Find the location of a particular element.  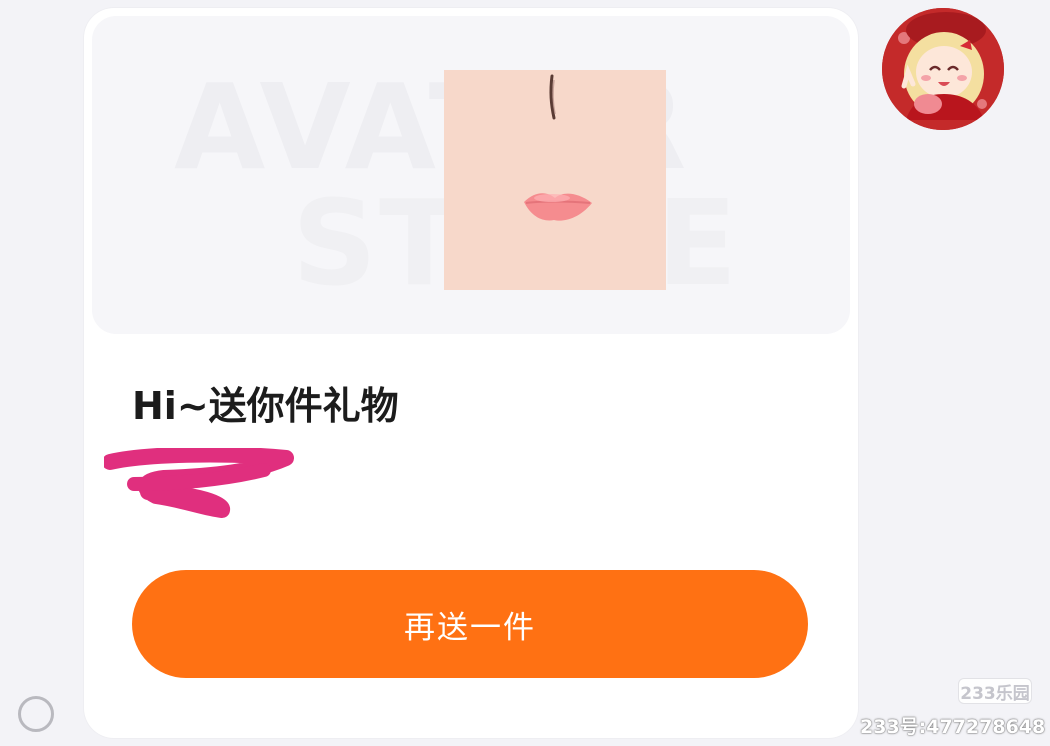

gift-greeting-text: Hi~送你件礼物 is located at coordinates (265, 406).